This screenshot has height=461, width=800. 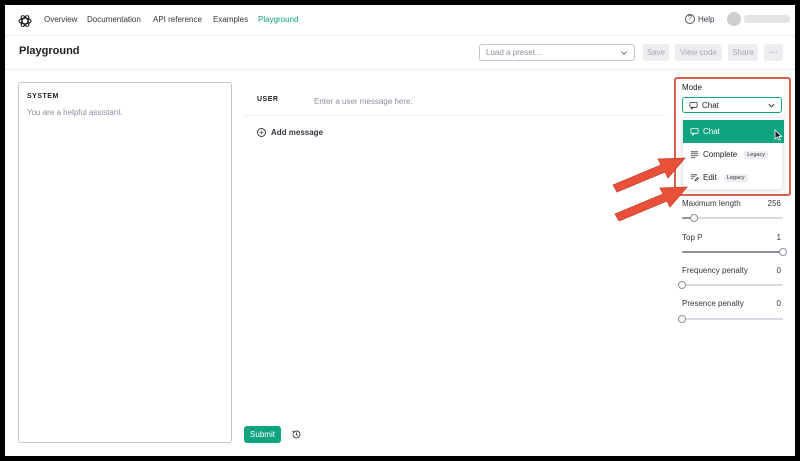 What do you see at coordinates (49, 51) in the screenshot?
I see `page-title: Playground` at bounding box center [49, 51].